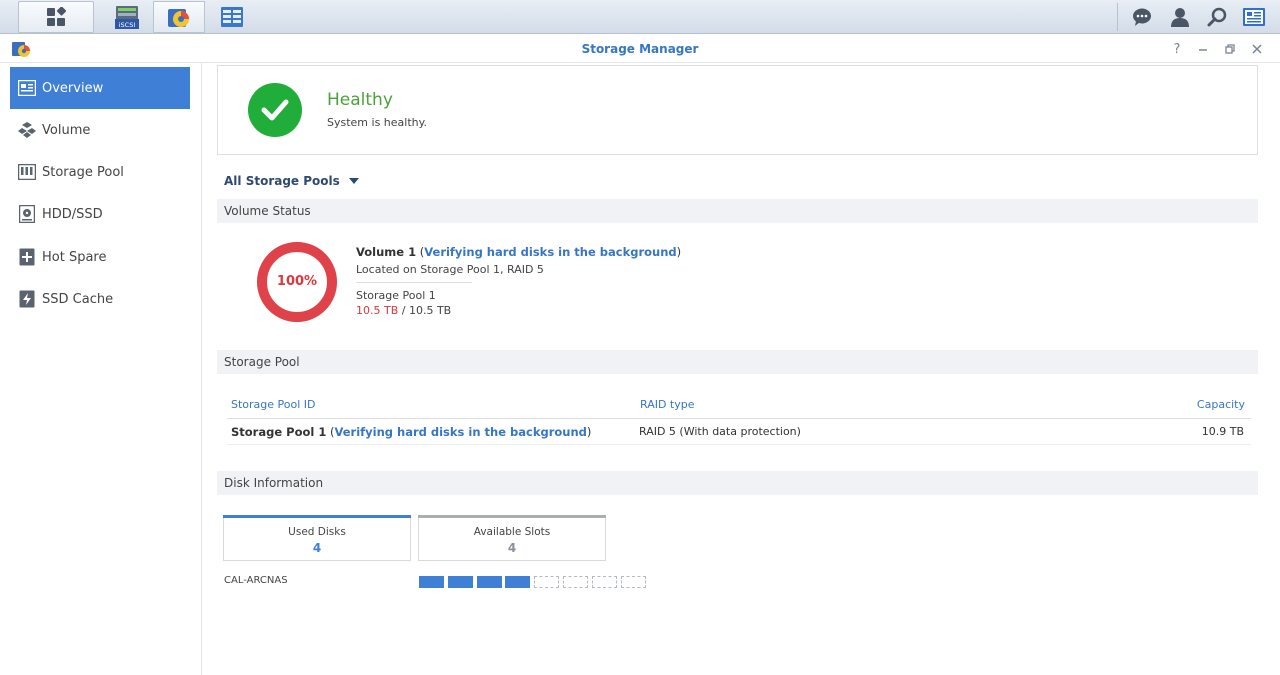 The width and height of the screenshot is (1280, 675). I want to click on volume-total-capacity: 10.5 TB, so click(430, 310).